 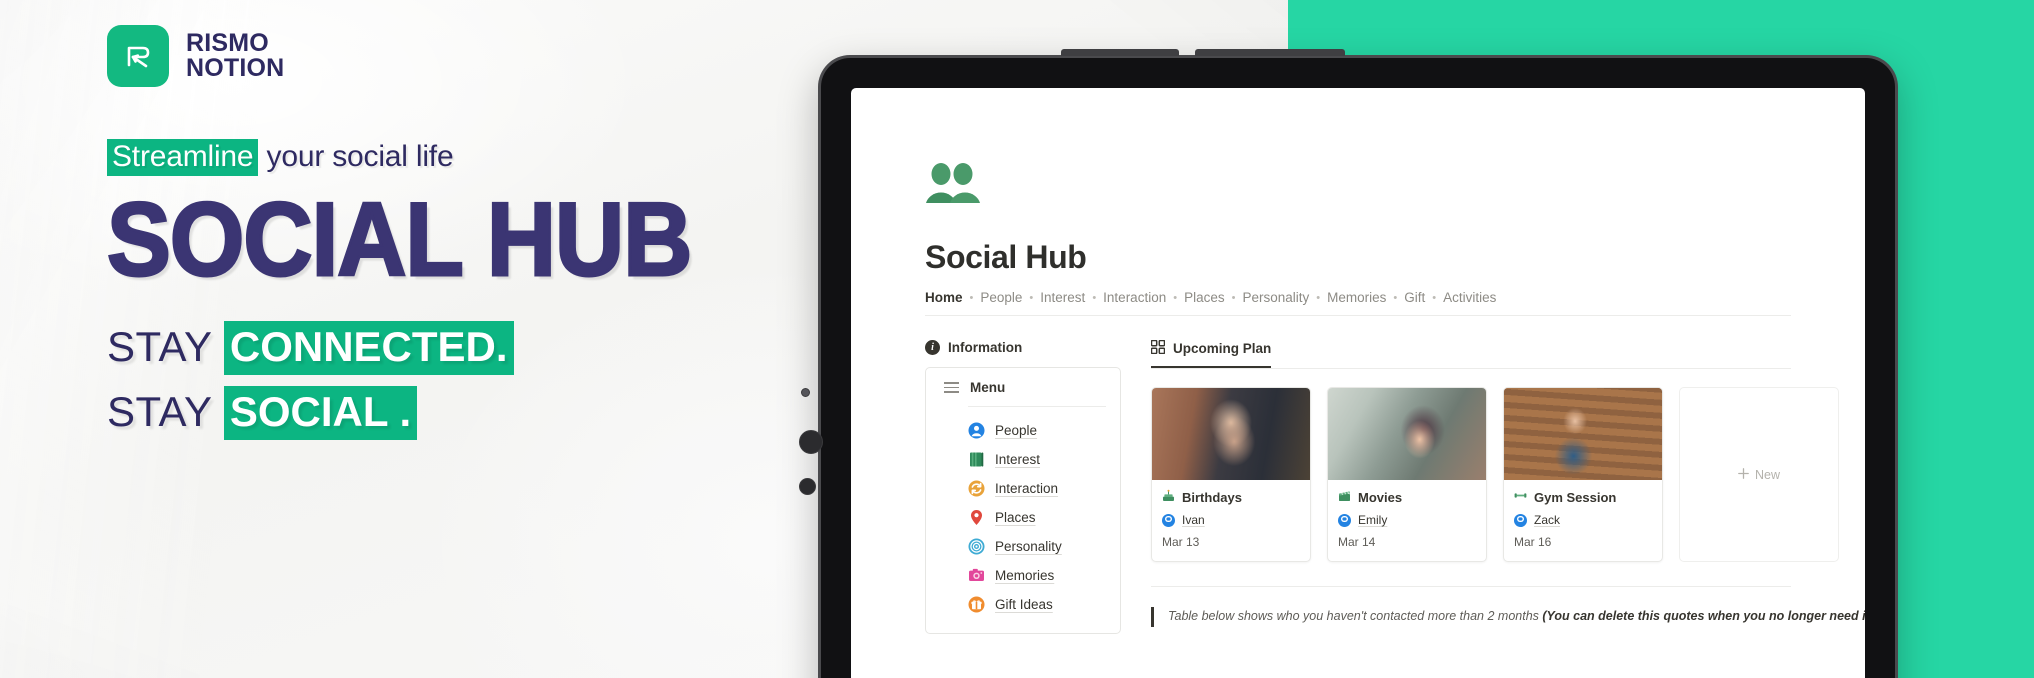 I want to click on sidebar-item-label: People, so click(x=1016, y=430).